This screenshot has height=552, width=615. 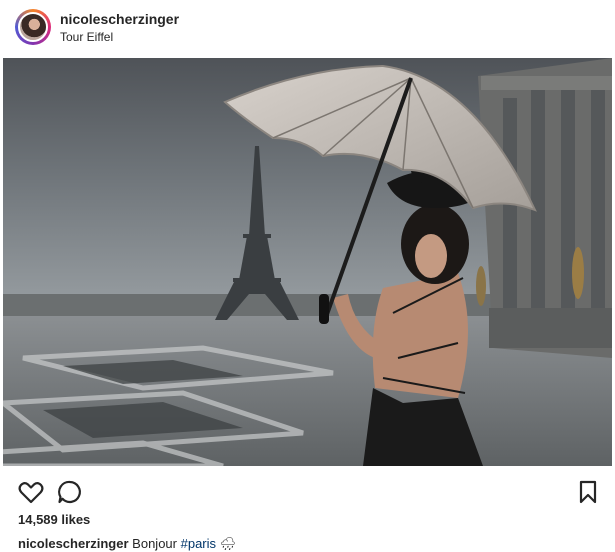 I want to click on story-ring, so click(x=33, y=27).